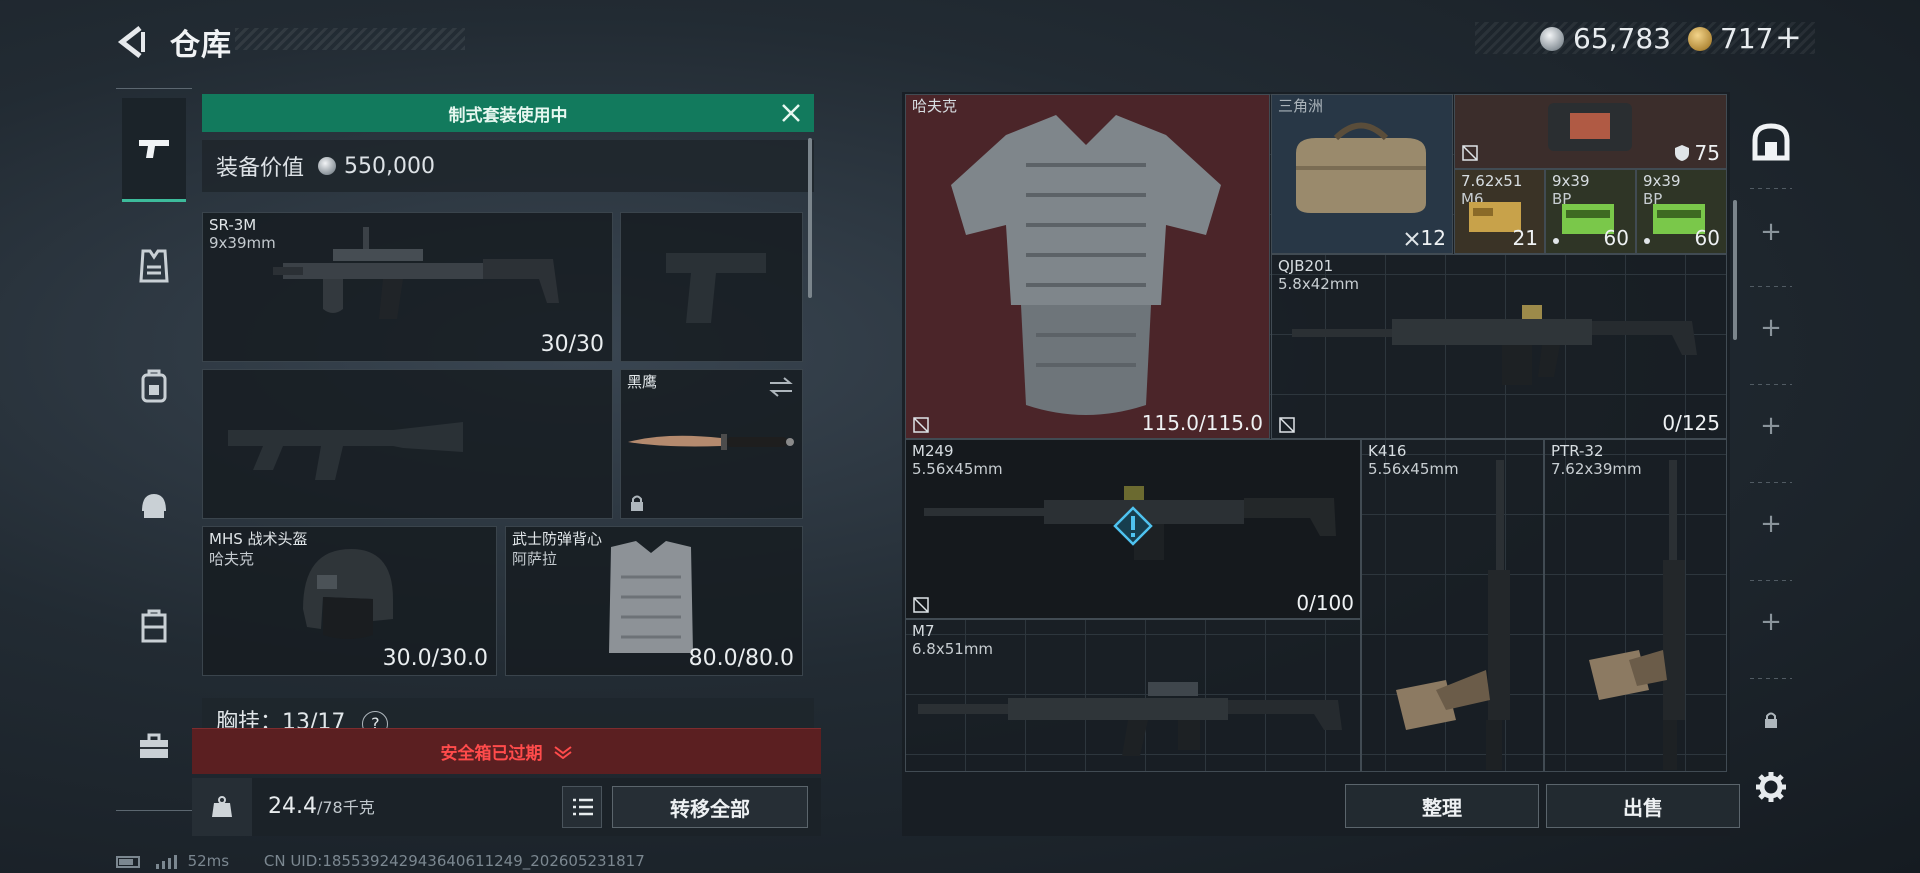 This screenshot has width=1920, height=873. What do you see at coordinates (1771, 720) in the screenshot?
I see `locked-storage-tab` at bounding box center [1771, 720].